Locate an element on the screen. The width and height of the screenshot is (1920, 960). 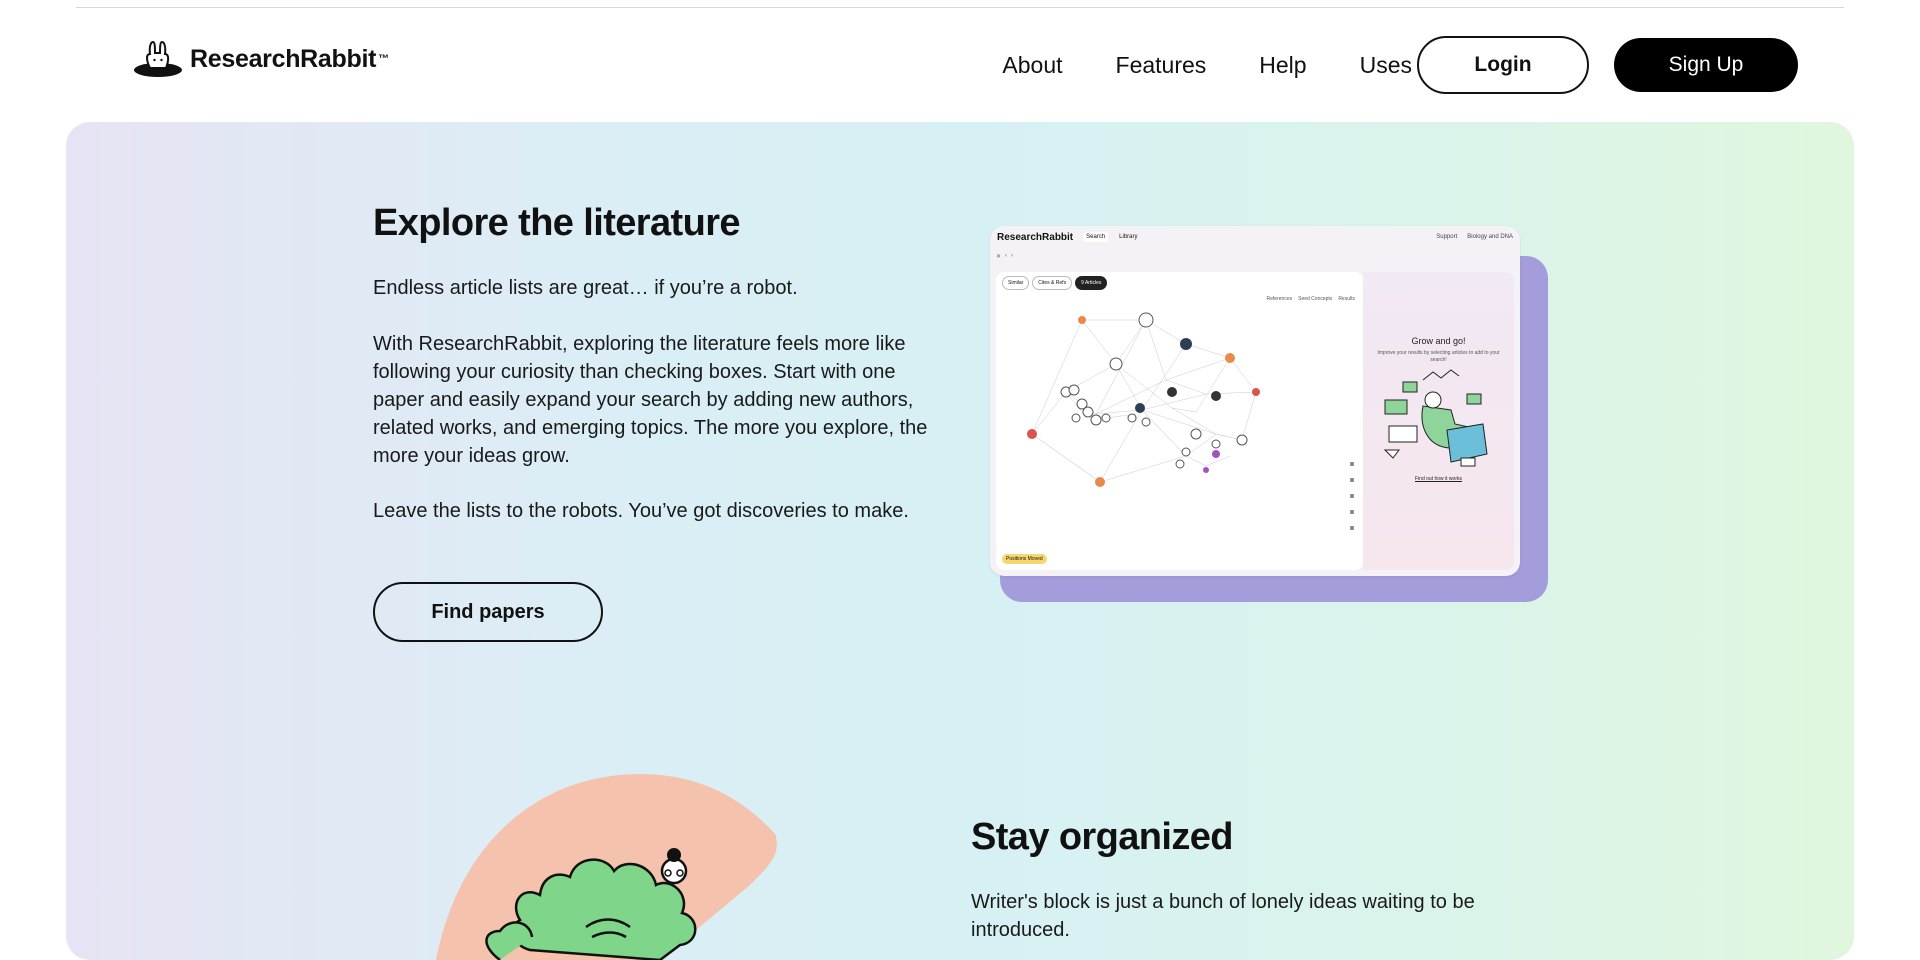
how-it-works-link: Find out how it works is located at coordinates (1438, 479).